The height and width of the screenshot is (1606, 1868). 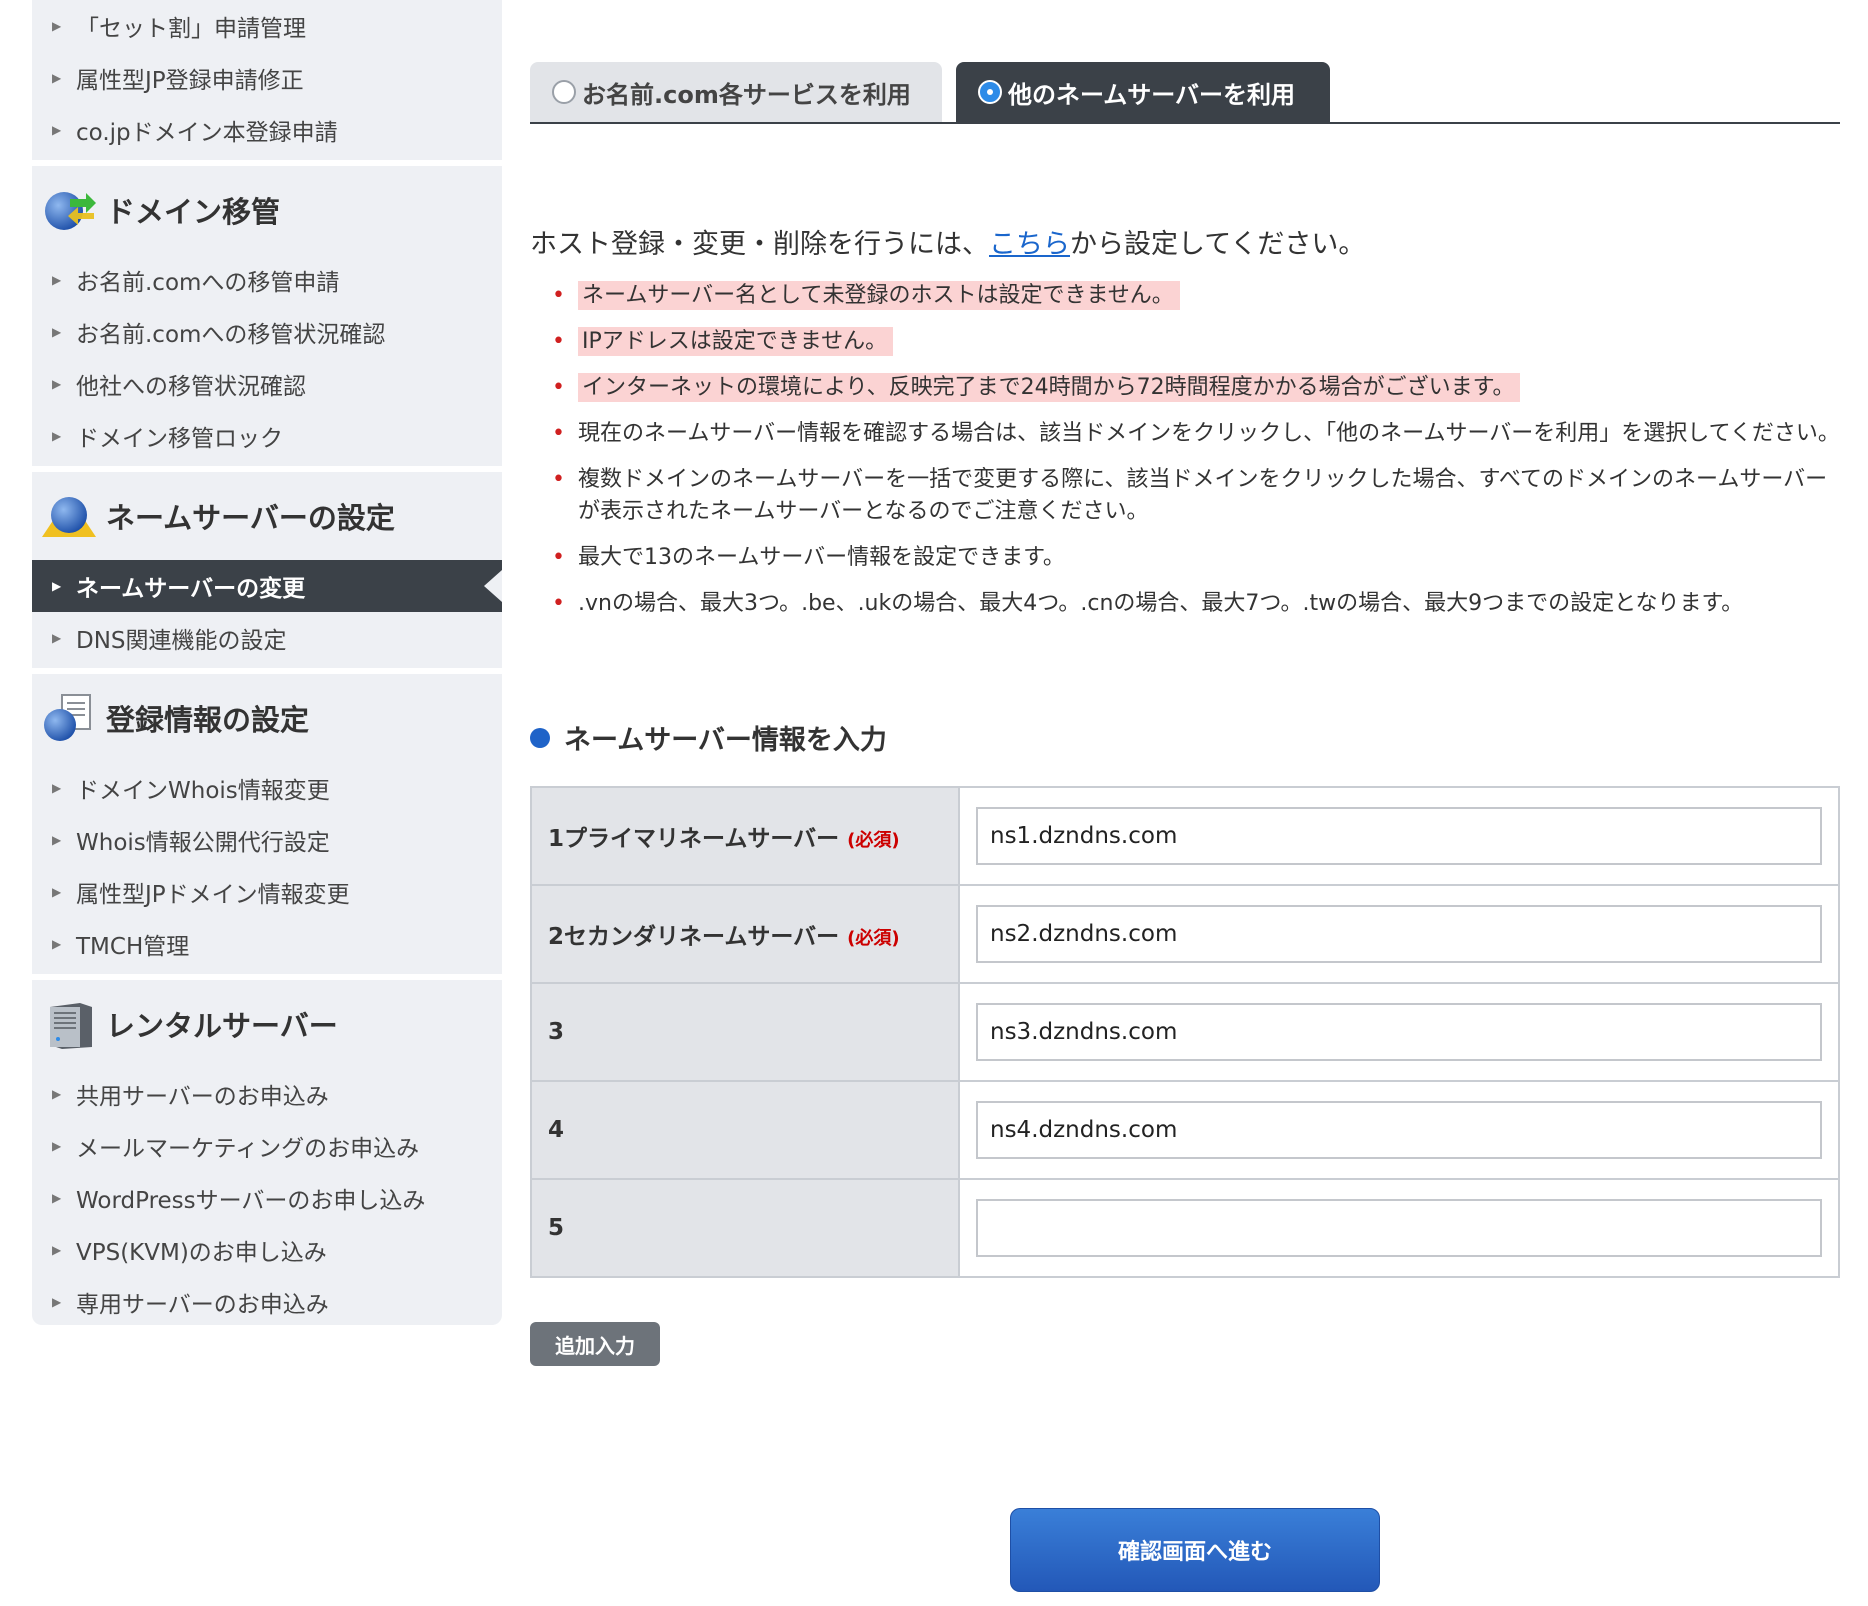 I want to click on sidebar-item-vps: ▶ VPS(KVM)のお申し込み, so click(x=267, y=1250).